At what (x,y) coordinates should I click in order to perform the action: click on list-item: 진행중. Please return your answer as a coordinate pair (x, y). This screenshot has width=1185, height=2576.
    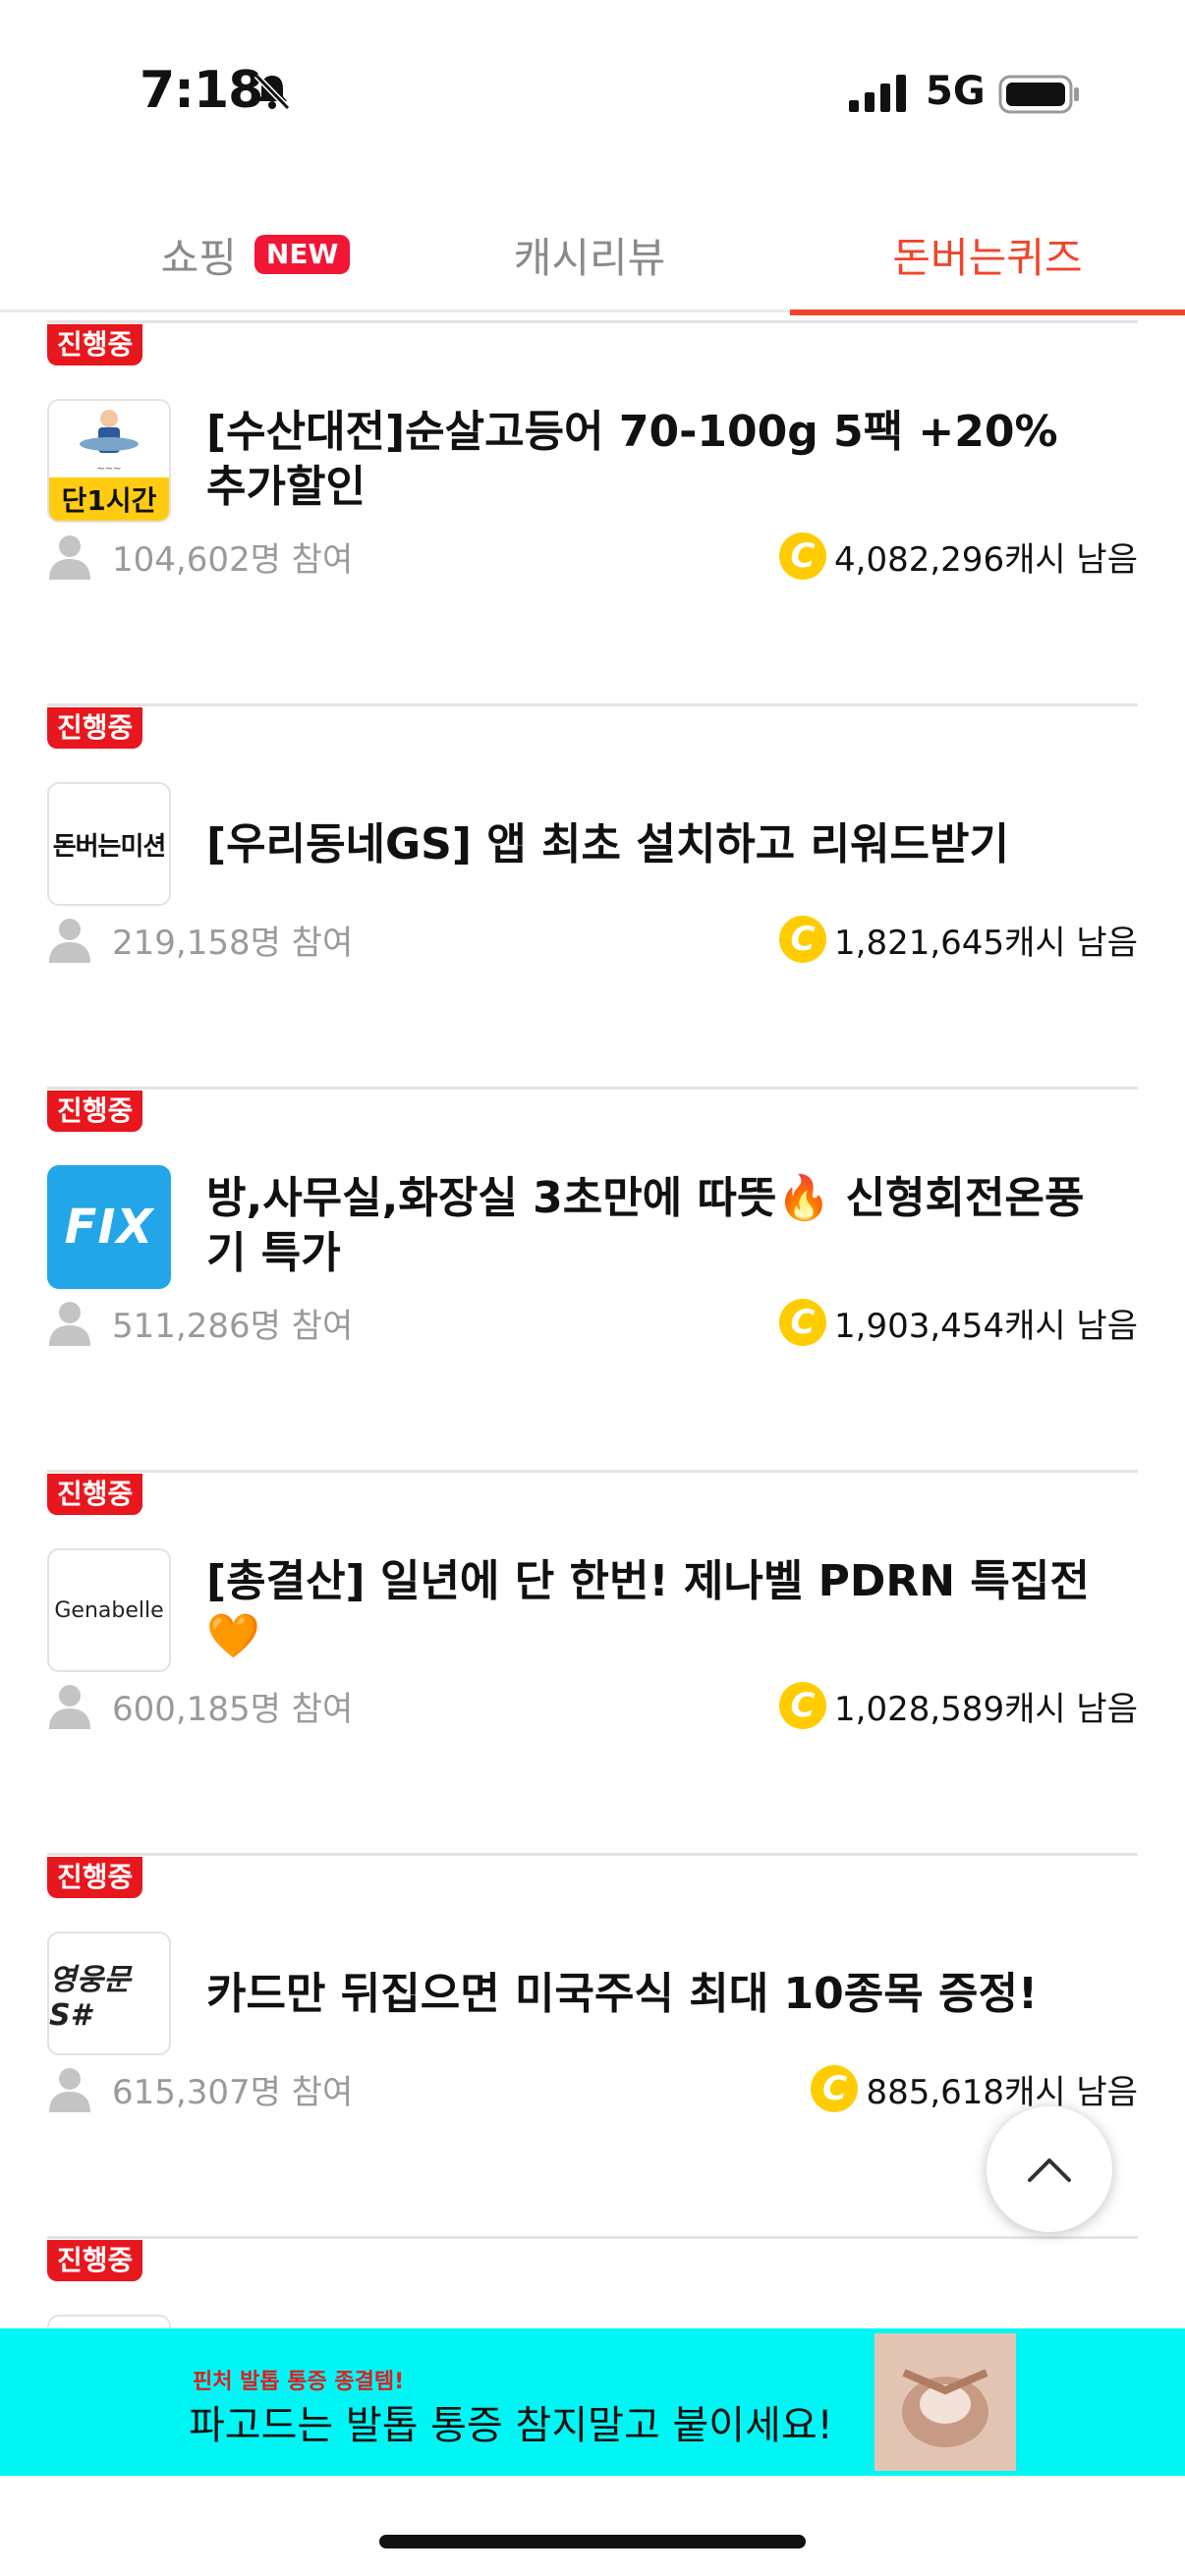
    Looking at the image, I should click on (592, 2282).